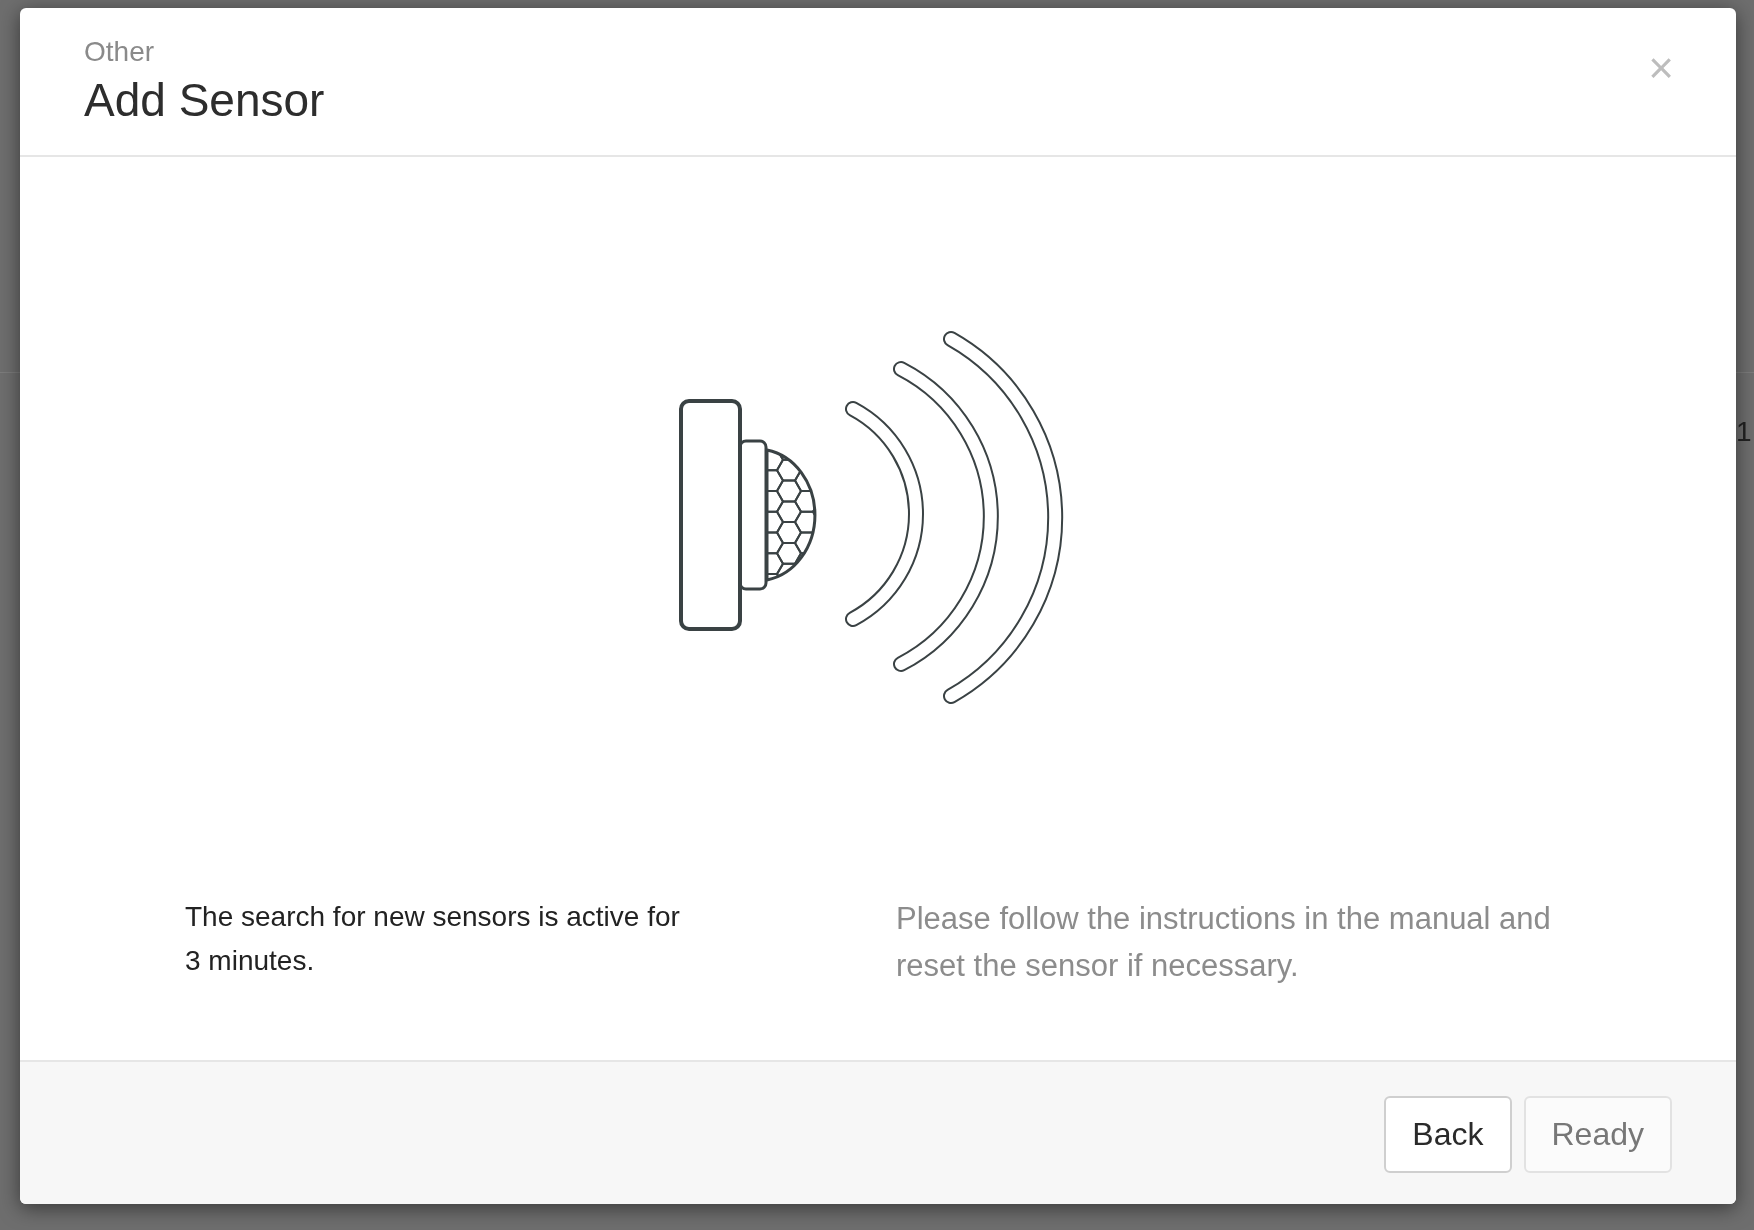 This screenshot has width=1754, height=1230. Describe the element at coordinates (1744, 432) in the screenshot. I see `background-text: 1` at that location.